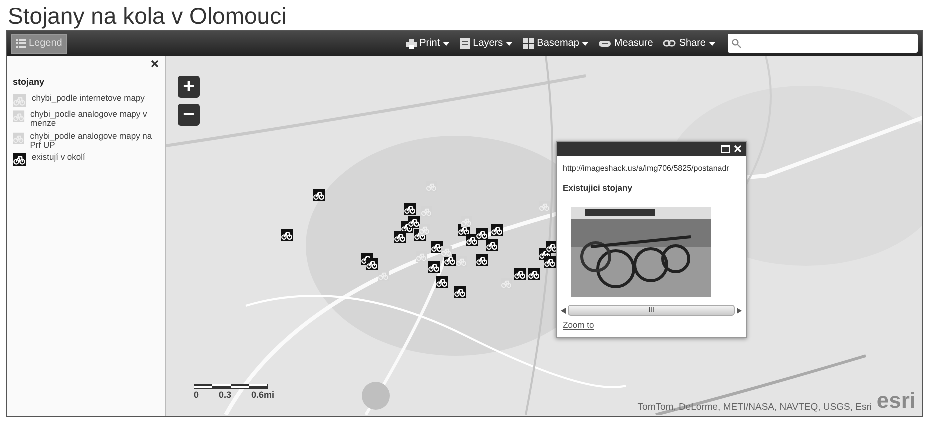 Image resolution: width=929 pixels, height=421 pixels. What do you see at coordinates (823, 43) in the screenshot?
I see `search-field` at bounding box center [823, 43].